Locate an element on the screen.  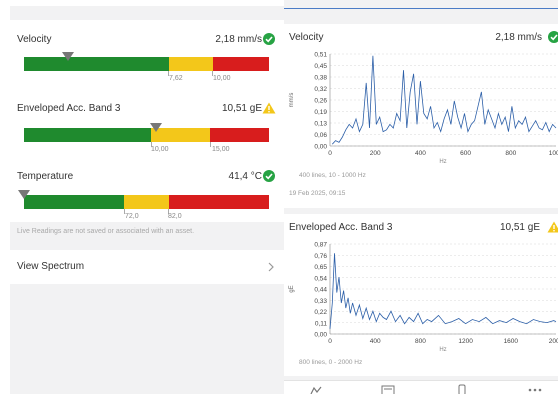
spectrum-meta: 800 lines, 0 - 2000 Hz is located at coordinates (331, 362).